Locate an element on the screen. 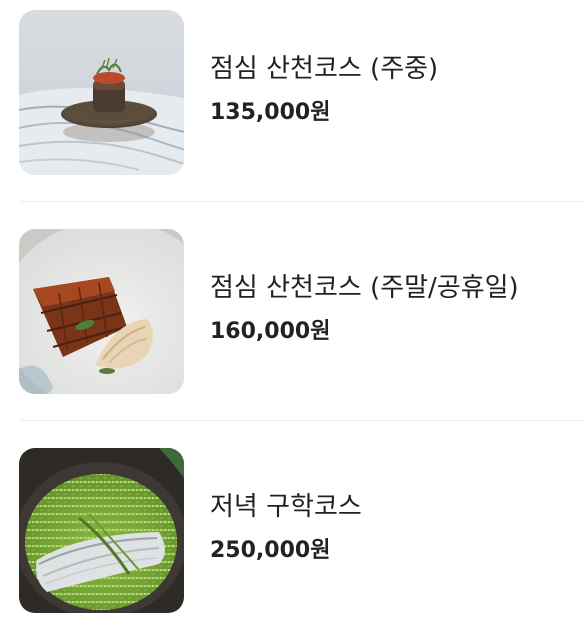 The height and width of the screenshot is (638, 584). course-photo-dinner is located at coordinates (101, 530).